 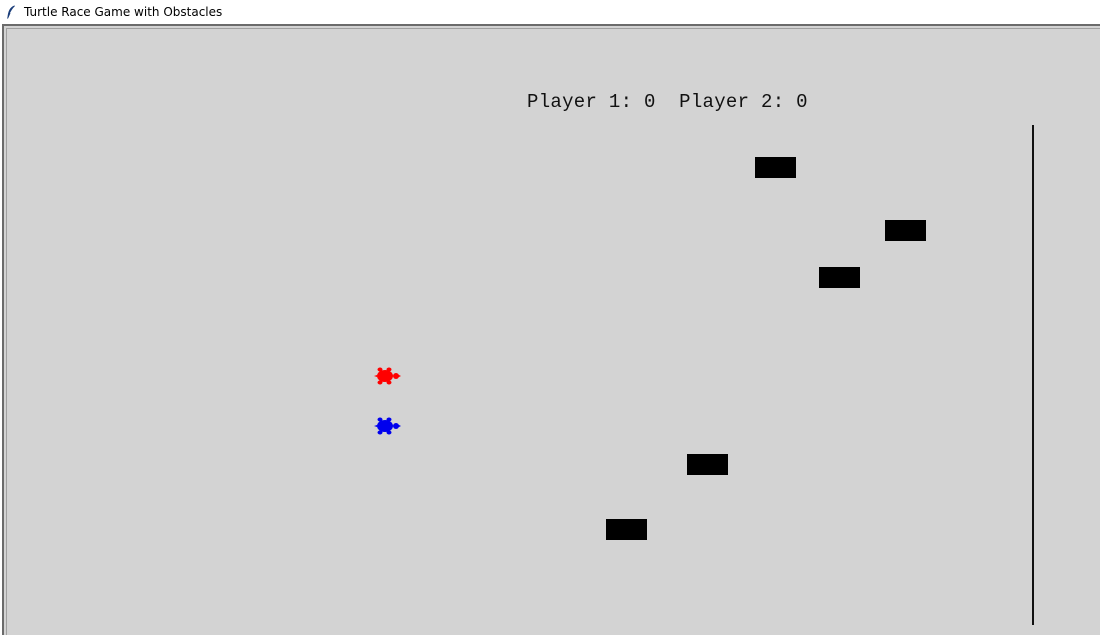 What do you see at coordinates (667, 102) in the screenshot?
I see `score-display: Player 1: 0 Player 2: 0` at bounding box center [667, 102].